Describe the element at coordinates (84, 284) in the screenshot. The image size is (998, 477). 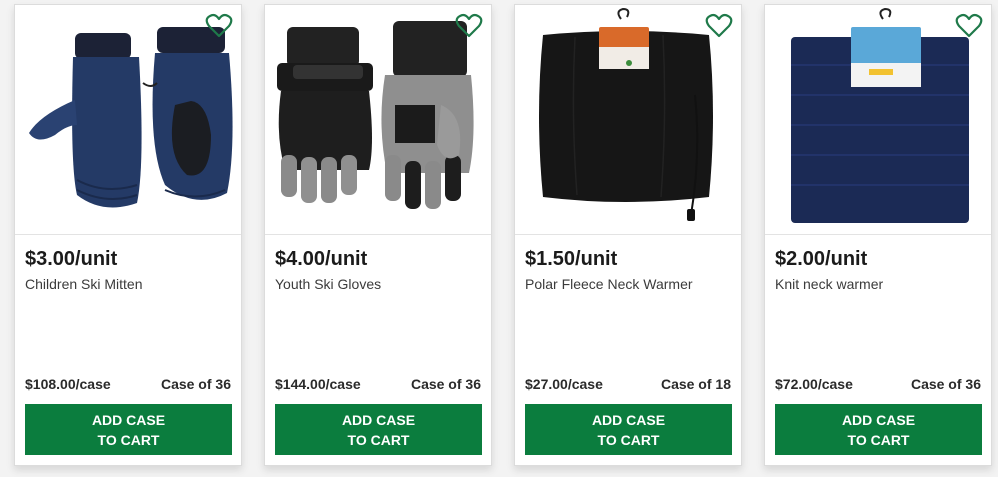
I see `product-name: Children Ski Mitten` at that location.